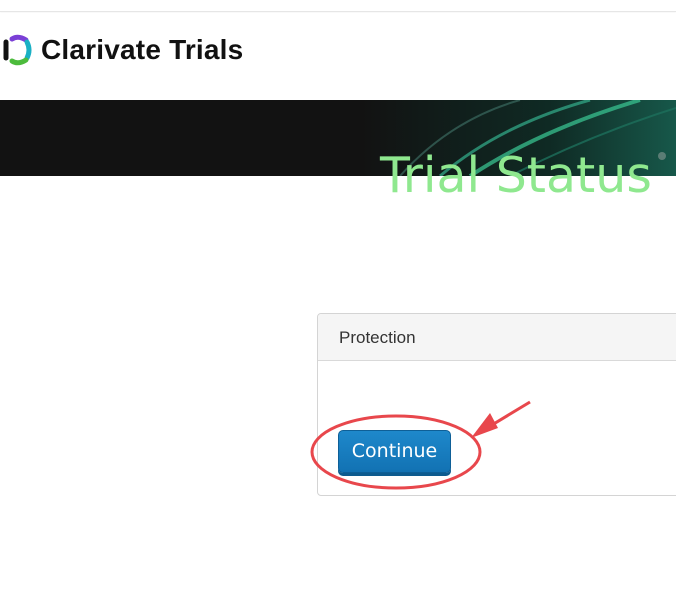 The height and width of the screenshot is (592, 676). I want to click on page-title: Trial Status, so click(516, 175).